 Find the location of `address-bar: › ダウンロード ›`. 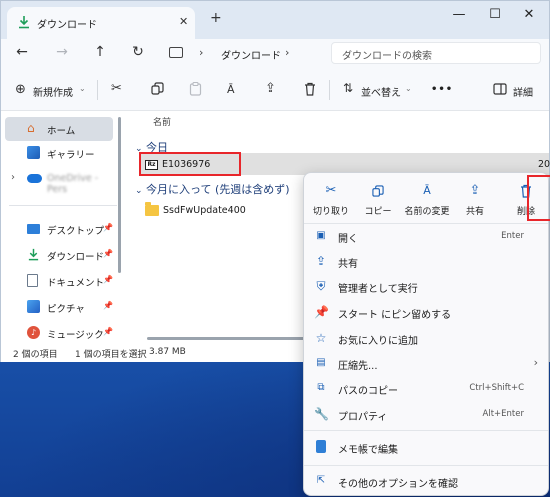

address-bar: › ダウンロード › is located at coordinates (241, 54).